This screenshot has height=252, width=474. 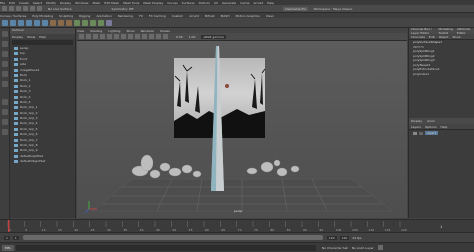 What do you see at coordinates (42, 16) in the screenshot?
I see `shelf-tab: Poly Modeling` at bounding box center [42, 16].